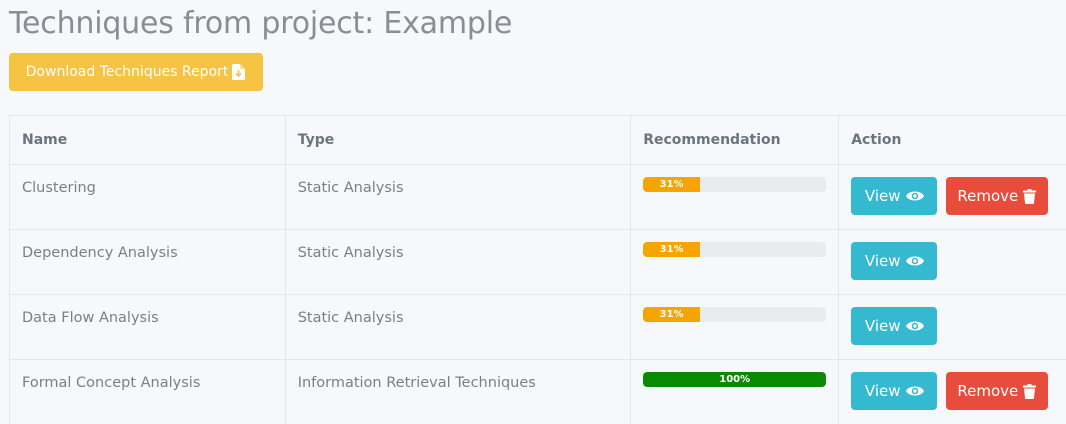  I want to click on file-download-icon, so click(239, 72).